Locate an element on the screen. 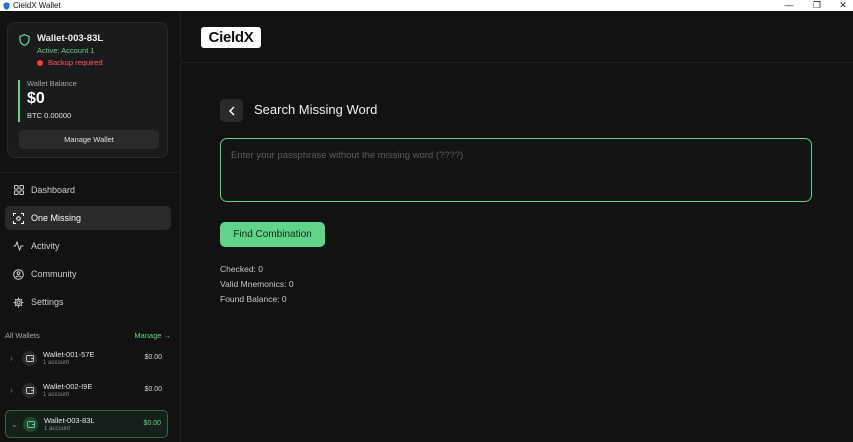  top-bar: CieldX is located at coordinates (517, 37).